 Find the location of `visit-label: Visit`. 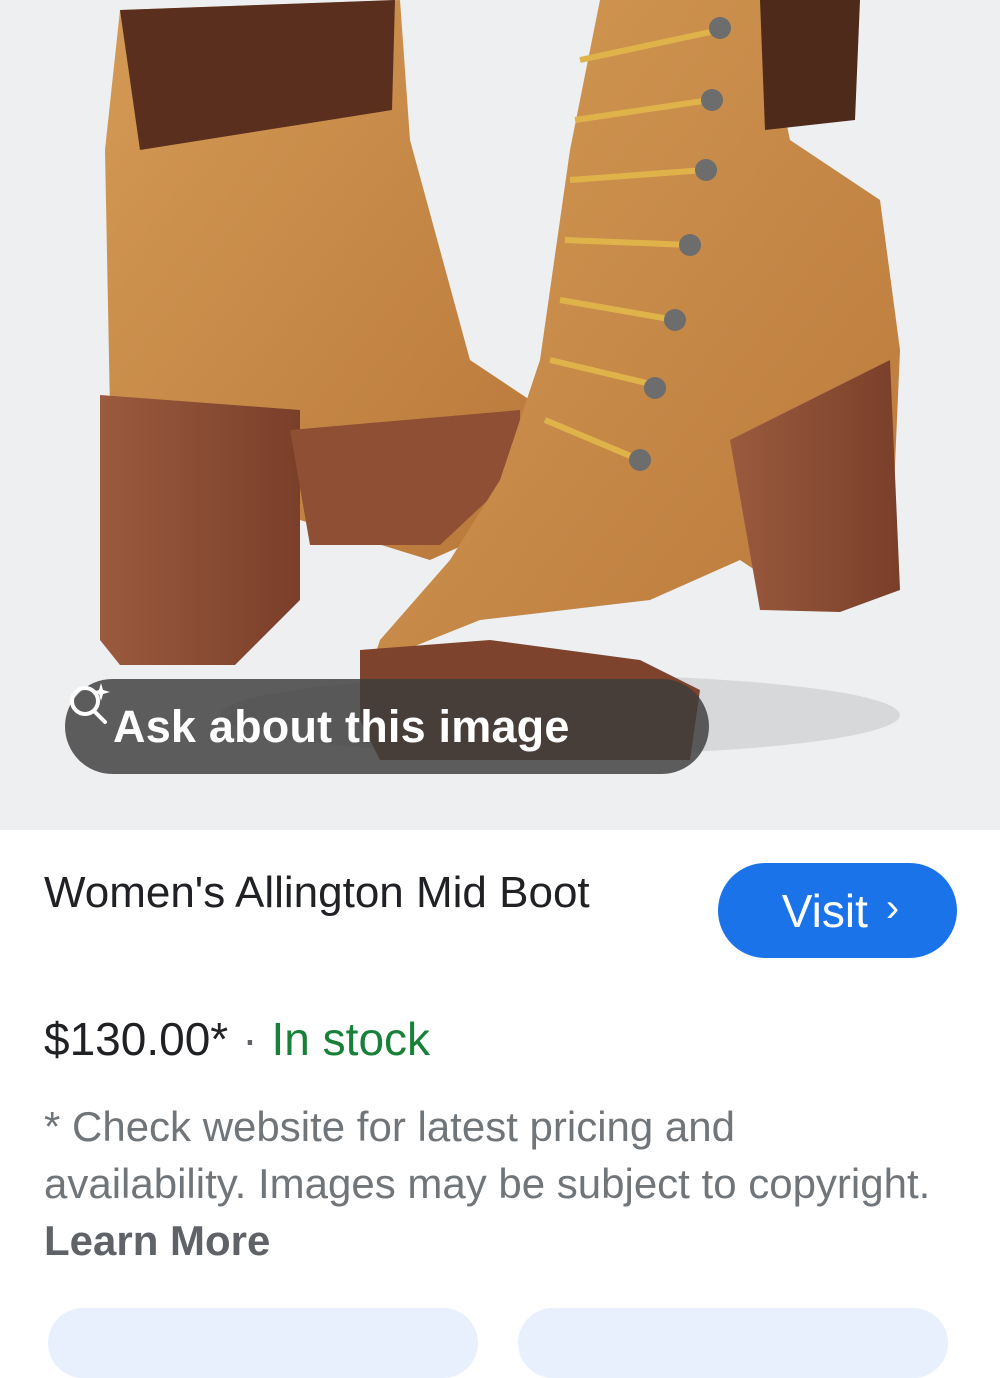

visit-label: Visit is located at coordinates (824, 910).